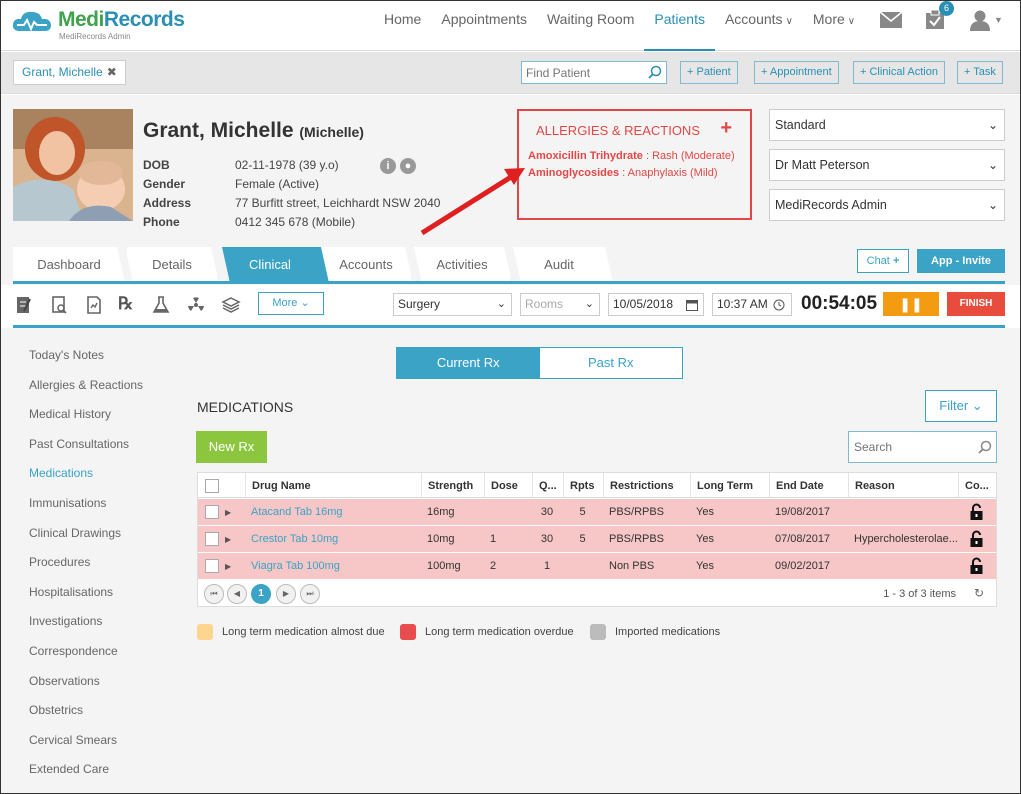  I want to click on allergy-item: Amoxicillin Trihydrate : Rash (Moderate), so click(631, 156).